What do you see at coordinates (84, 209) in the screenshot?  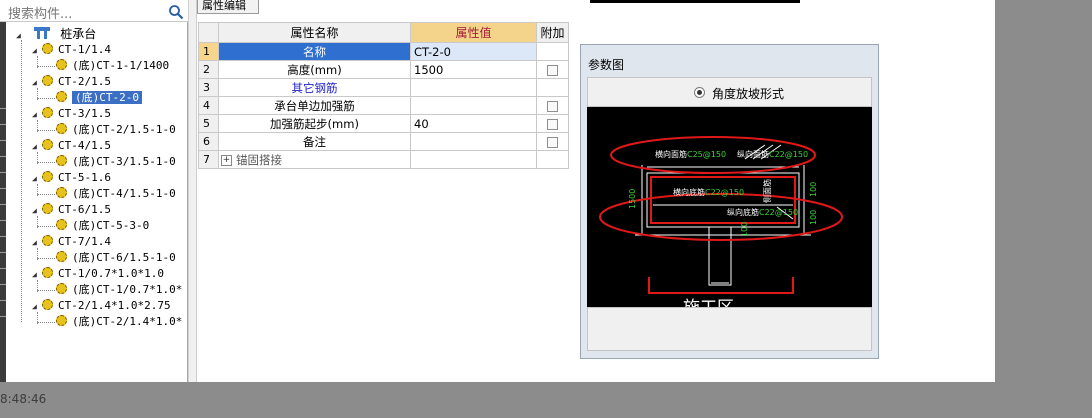 I see `tree-item-label: CT-6/1.5` at bounding box center [84, 209].